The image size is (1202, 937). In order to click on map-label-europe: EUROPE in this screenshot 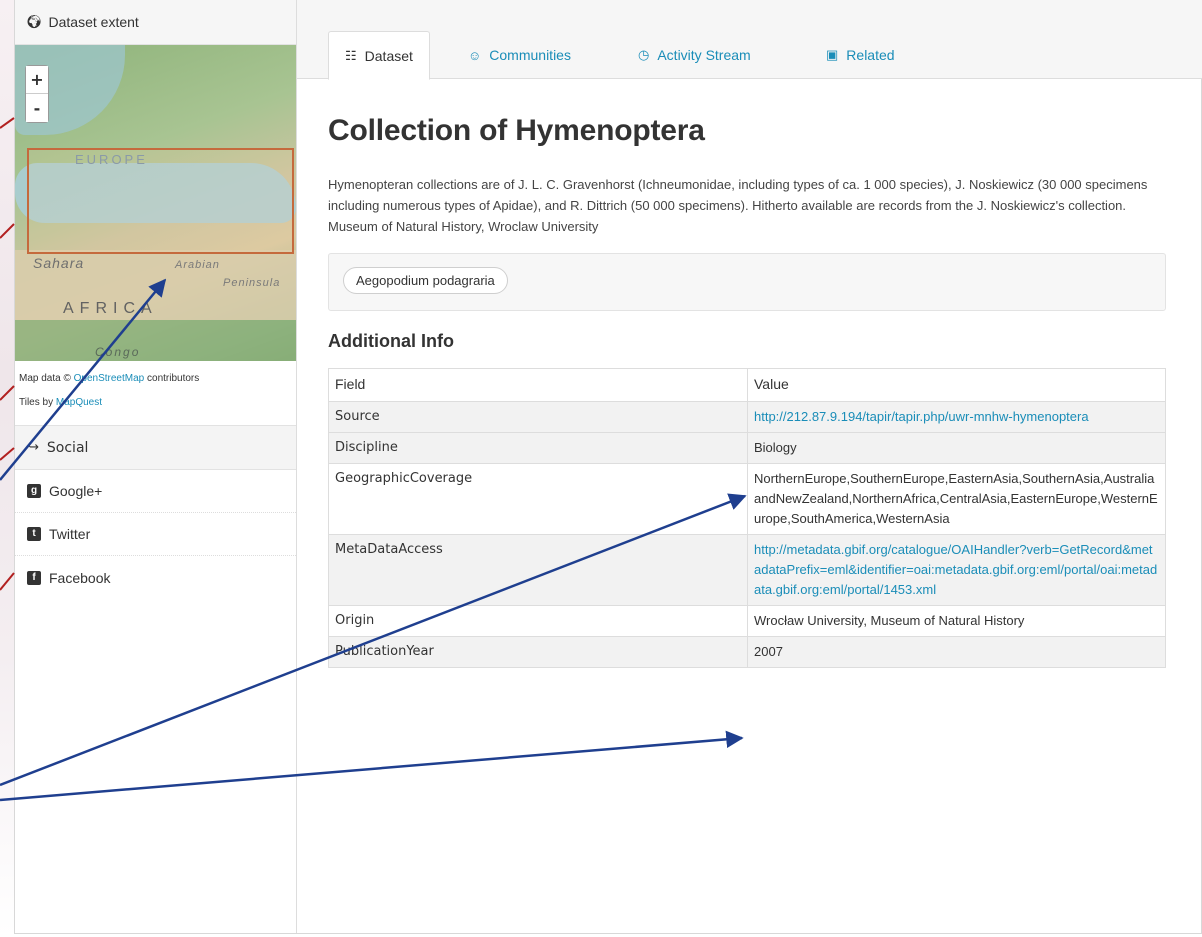, I will do `click(111, 159)`.